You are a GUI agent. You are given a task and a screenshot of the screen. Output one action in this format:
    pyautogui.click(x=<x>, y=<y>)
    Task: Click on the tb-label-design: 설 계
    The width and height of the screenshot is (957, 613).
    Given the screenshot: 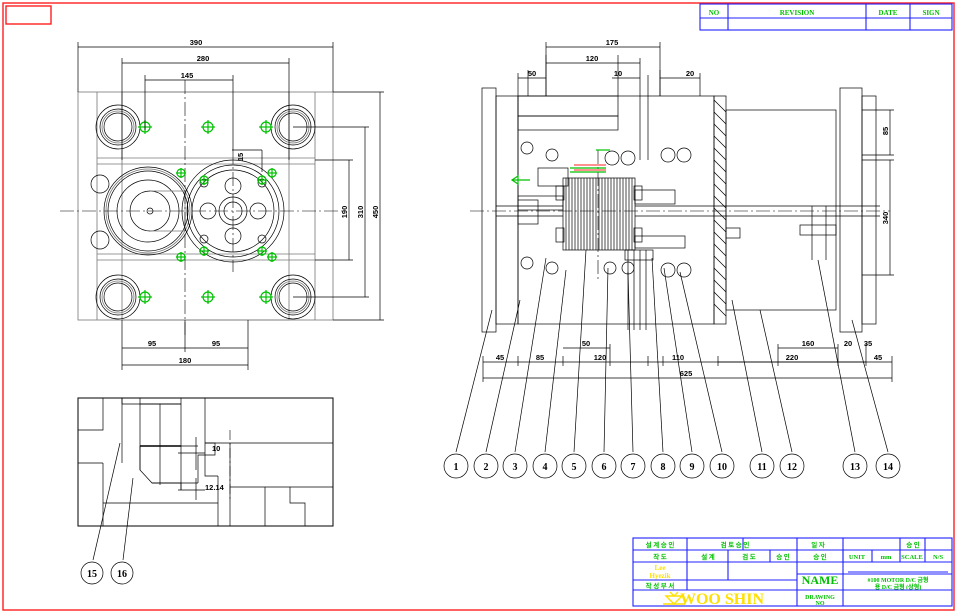 What is the action you would take?
    pyautogui.click(x=708, y=556)
    